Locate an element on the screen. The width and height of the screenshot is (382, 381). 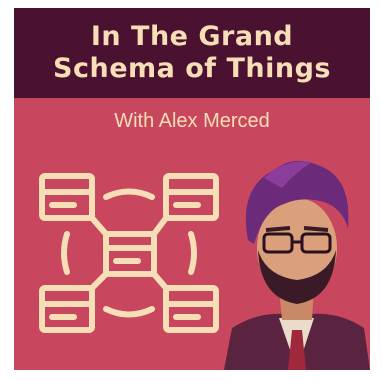
title-line-2: Schema of Things is located at coordinates (192, 68).